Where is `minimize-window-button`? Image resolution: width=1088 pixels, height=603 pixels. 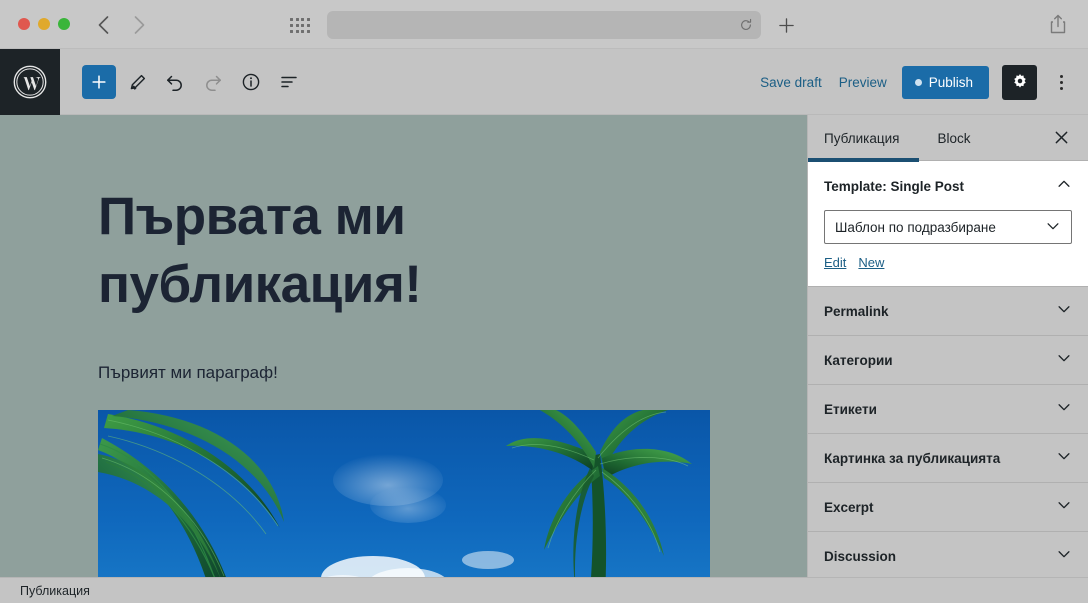
minimize-window-button is located at coordinates (44, 24).